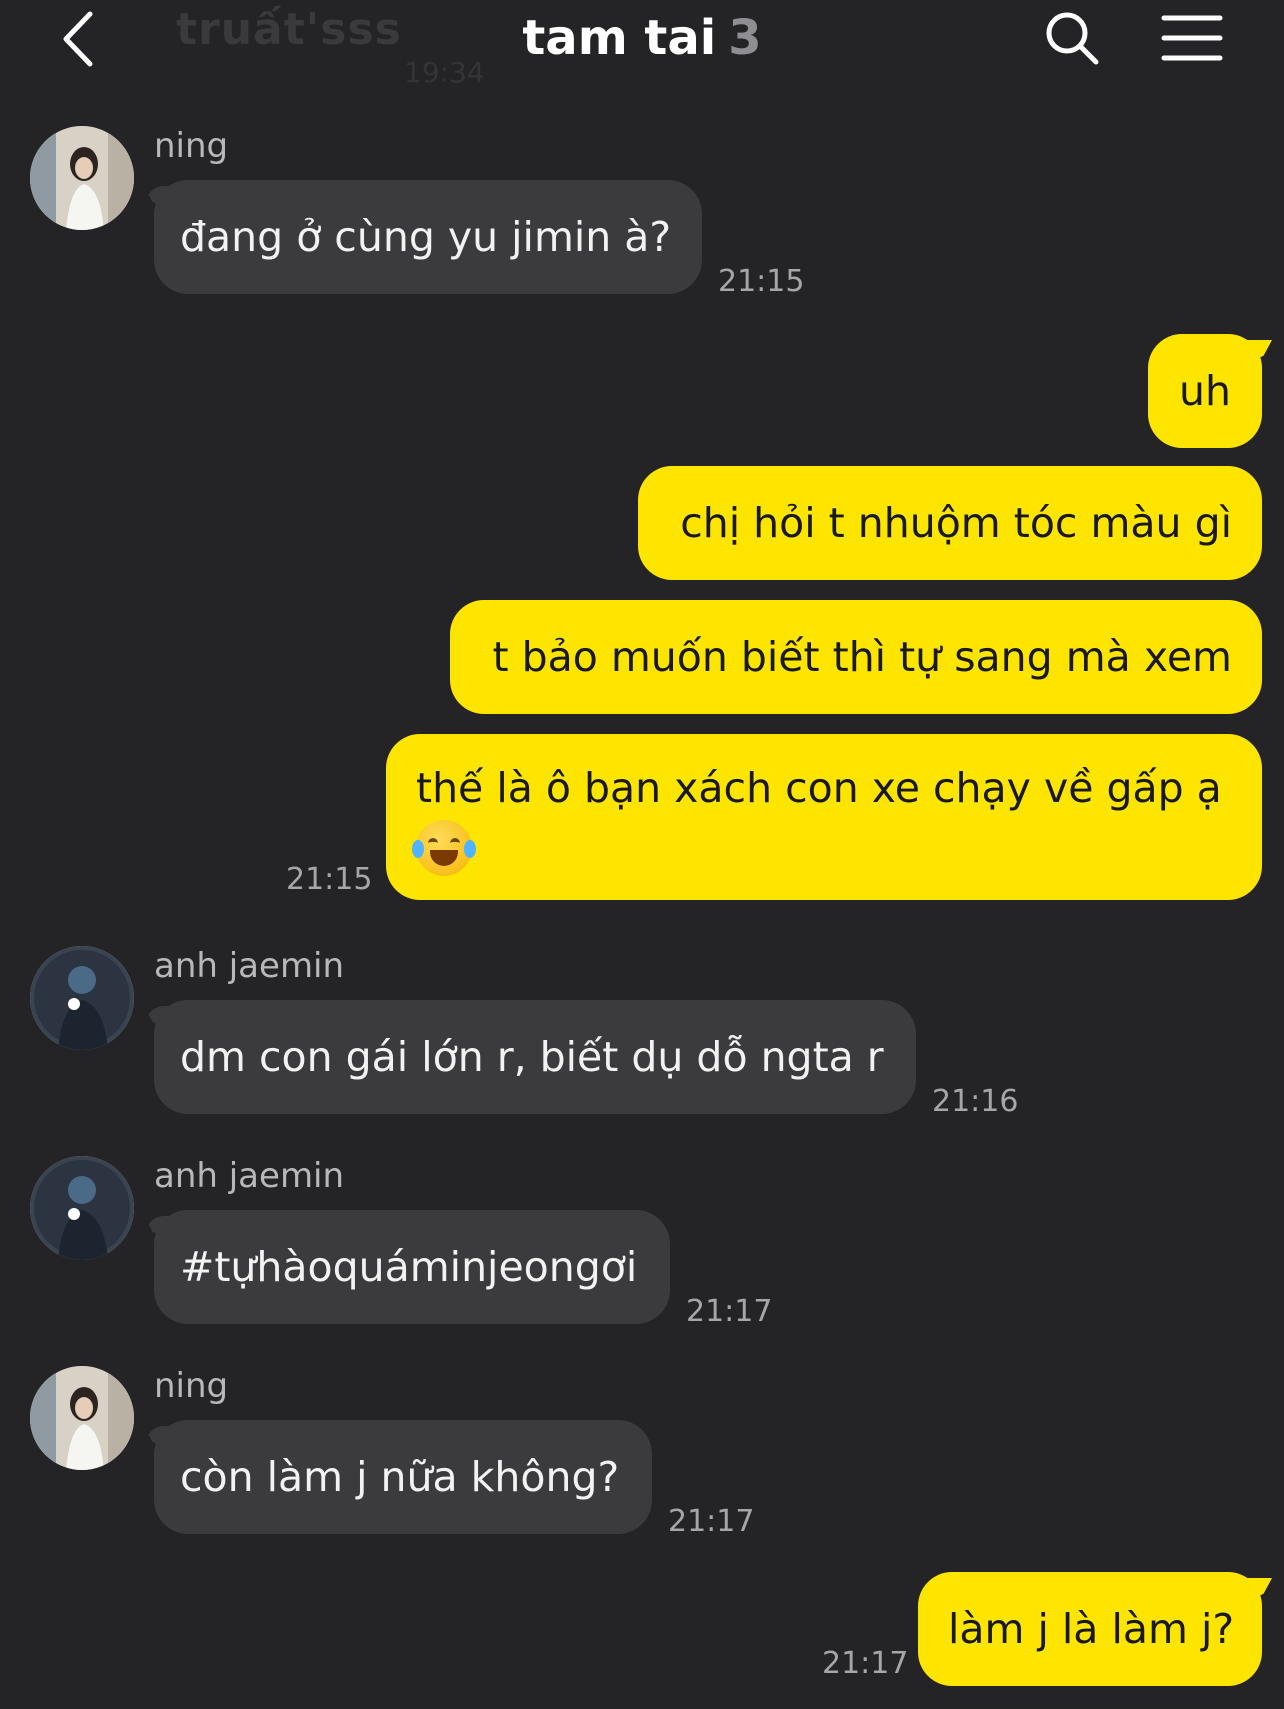 The image size is (1284, 1709). Describe the element at coordinates (956, 523) in the screenshot. I see `message-text: chị hỏi t nhuộm tóc màu gì` at that location.